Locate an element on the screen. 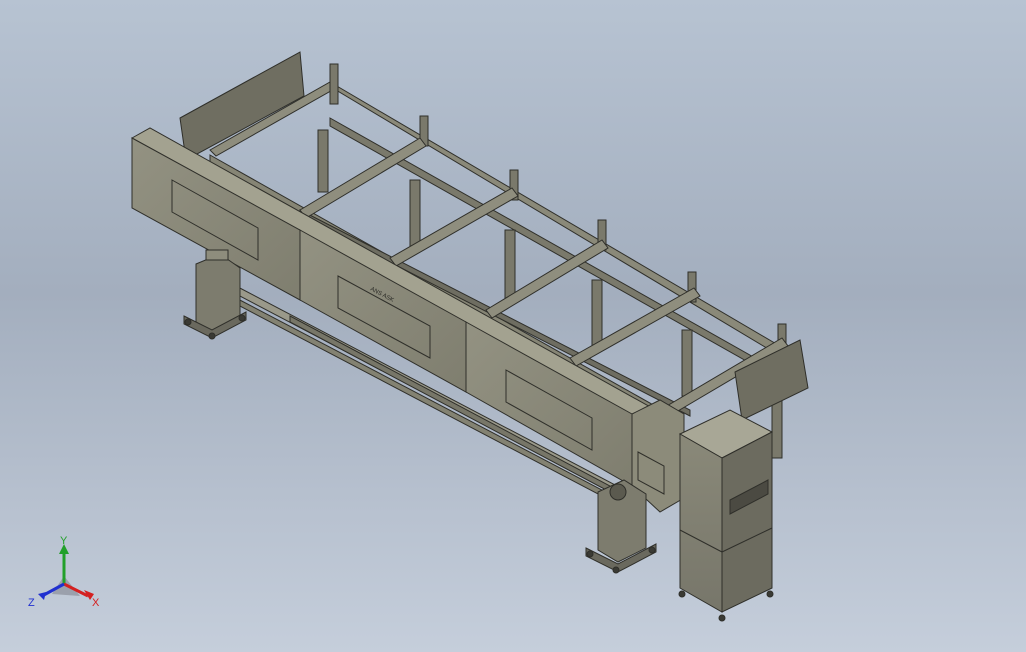 Image resolution: width=1026 pixels, height=652 pixels. control-cabinet is located at coordinates (726, 515).